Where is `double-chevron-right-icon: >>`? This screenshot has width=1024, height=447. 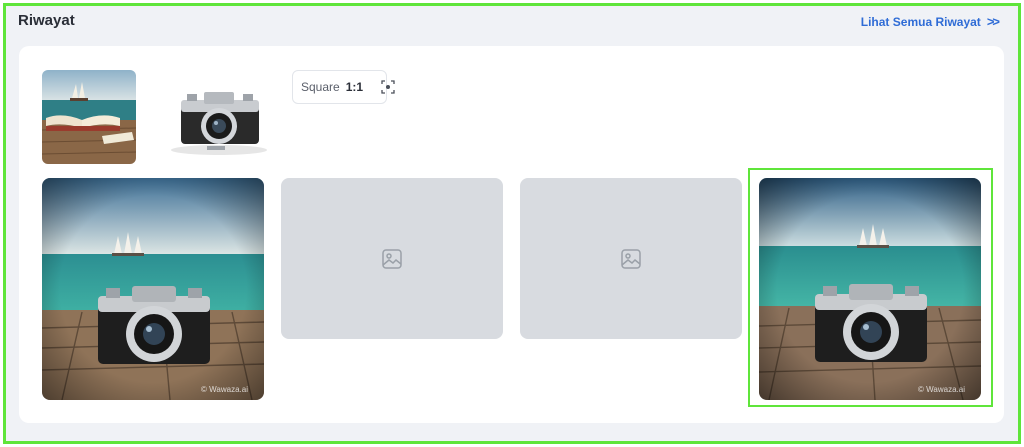
double-chevron-right-icon: >> is located at coordinates (993, 21).